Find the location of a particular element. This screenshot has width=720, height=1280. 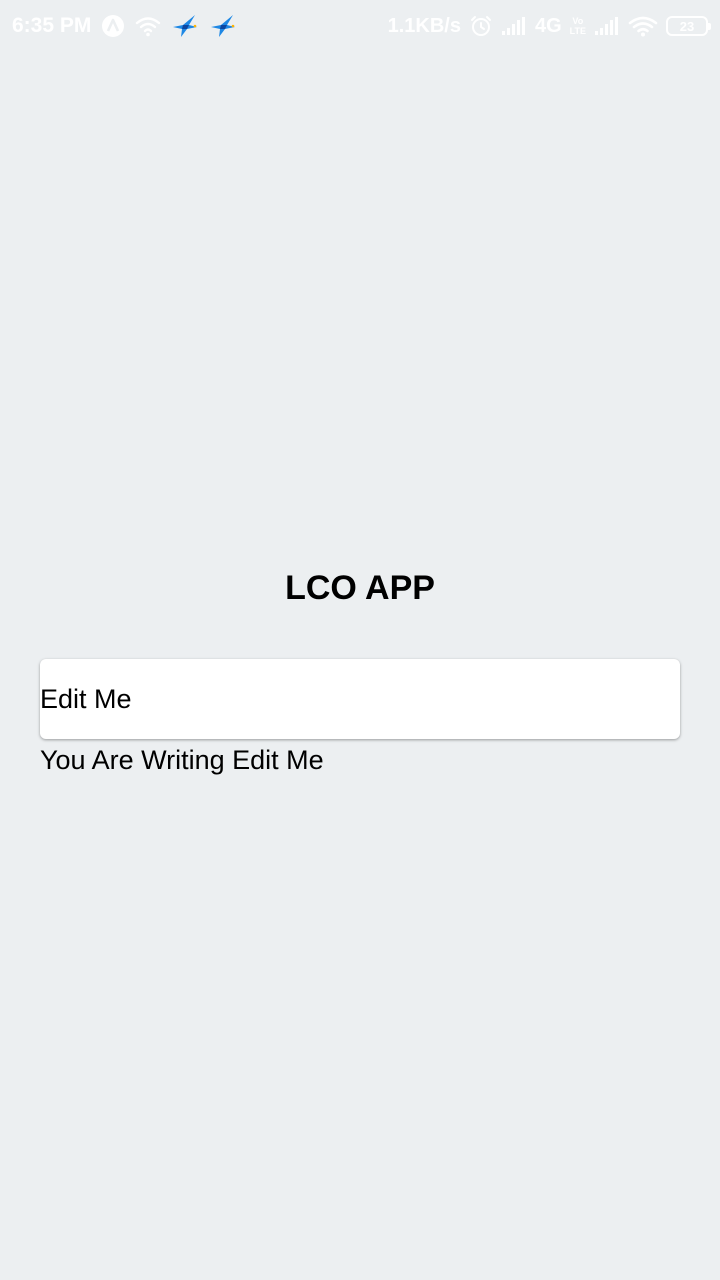

status-time: 6:35 PM is located at coordinates (52, 25).